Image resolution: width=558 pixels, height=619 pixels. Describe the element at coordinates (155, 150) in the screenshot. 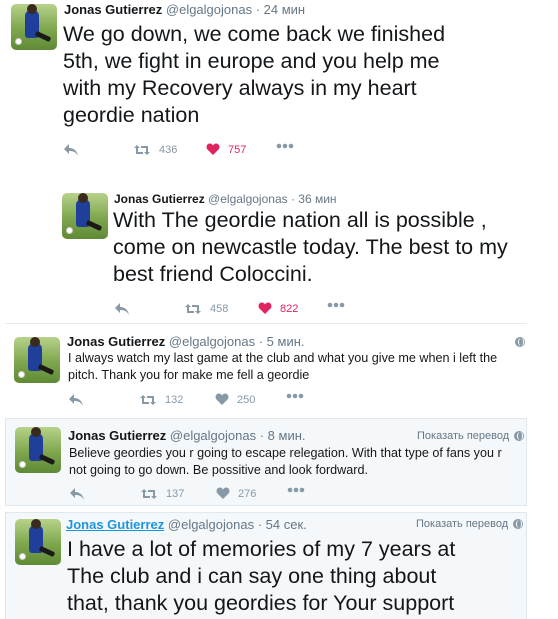

I see `retweet-button: 436` at that location.